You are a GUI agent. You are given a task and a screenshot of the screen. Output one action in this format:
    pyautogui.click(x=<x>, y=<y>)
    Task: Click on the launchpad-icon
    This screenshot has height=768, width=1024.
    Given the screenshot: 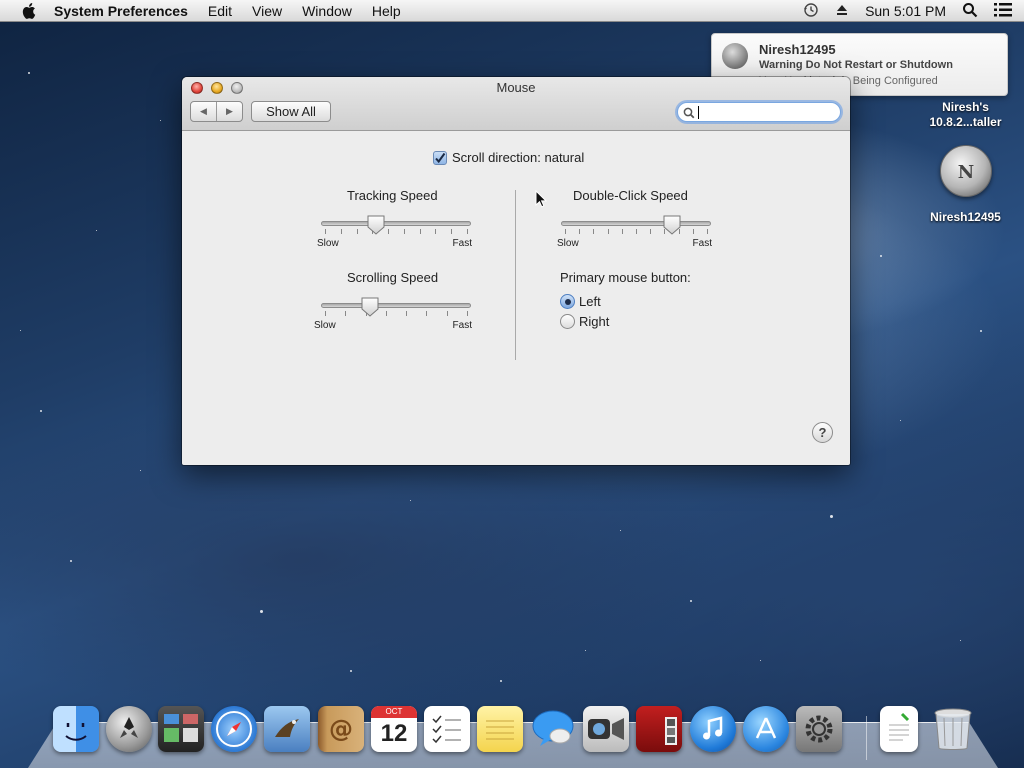 What is the action you would take?
    pyautogui.click(x=129, y=729)
    